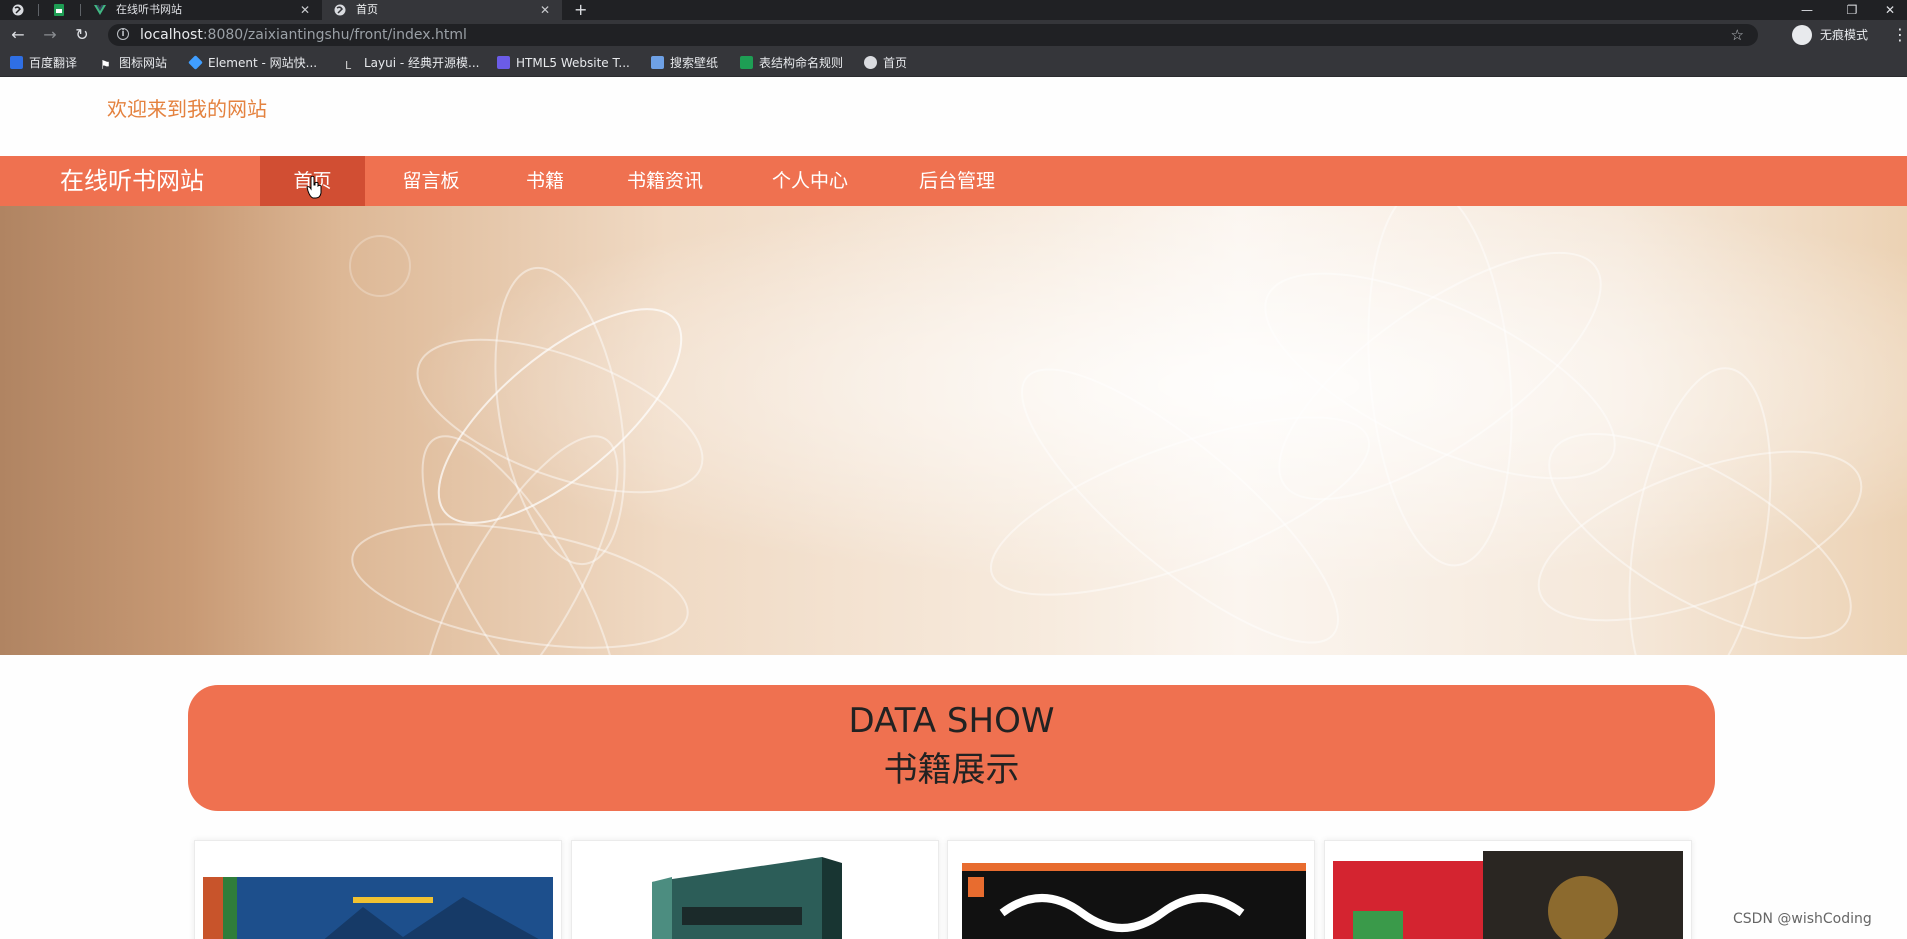 Image resolution: width=1907 pixels, height=939 pixels. What do you see at coordinates (657, 62) in the screenshot?
I see `wallpaper-icon` at bounding box center [657, 62].